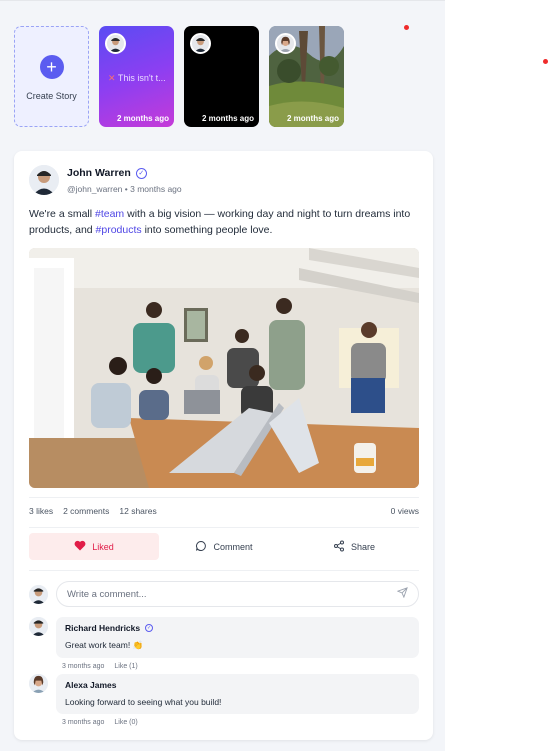 The image size is (550, 751). I want to click on share-button: Share, so click(354, 546).